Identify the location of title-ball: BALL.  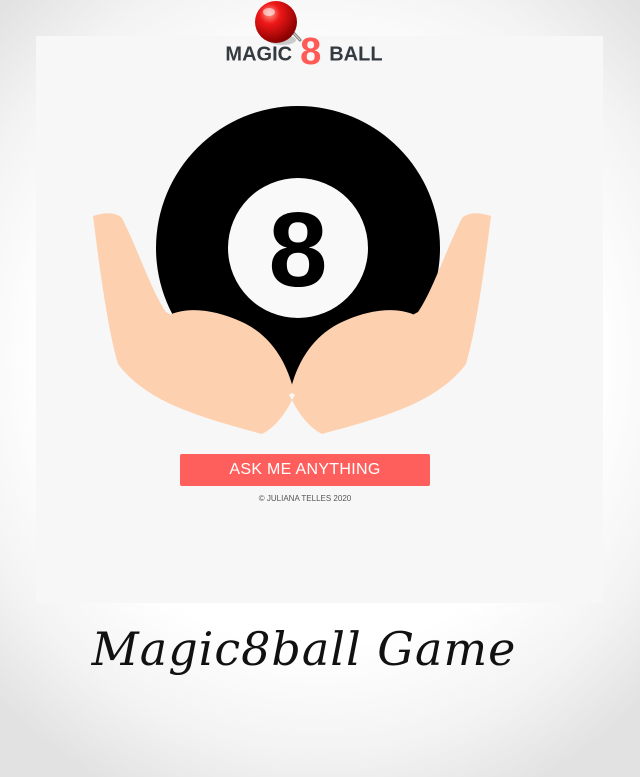
(356, 54).